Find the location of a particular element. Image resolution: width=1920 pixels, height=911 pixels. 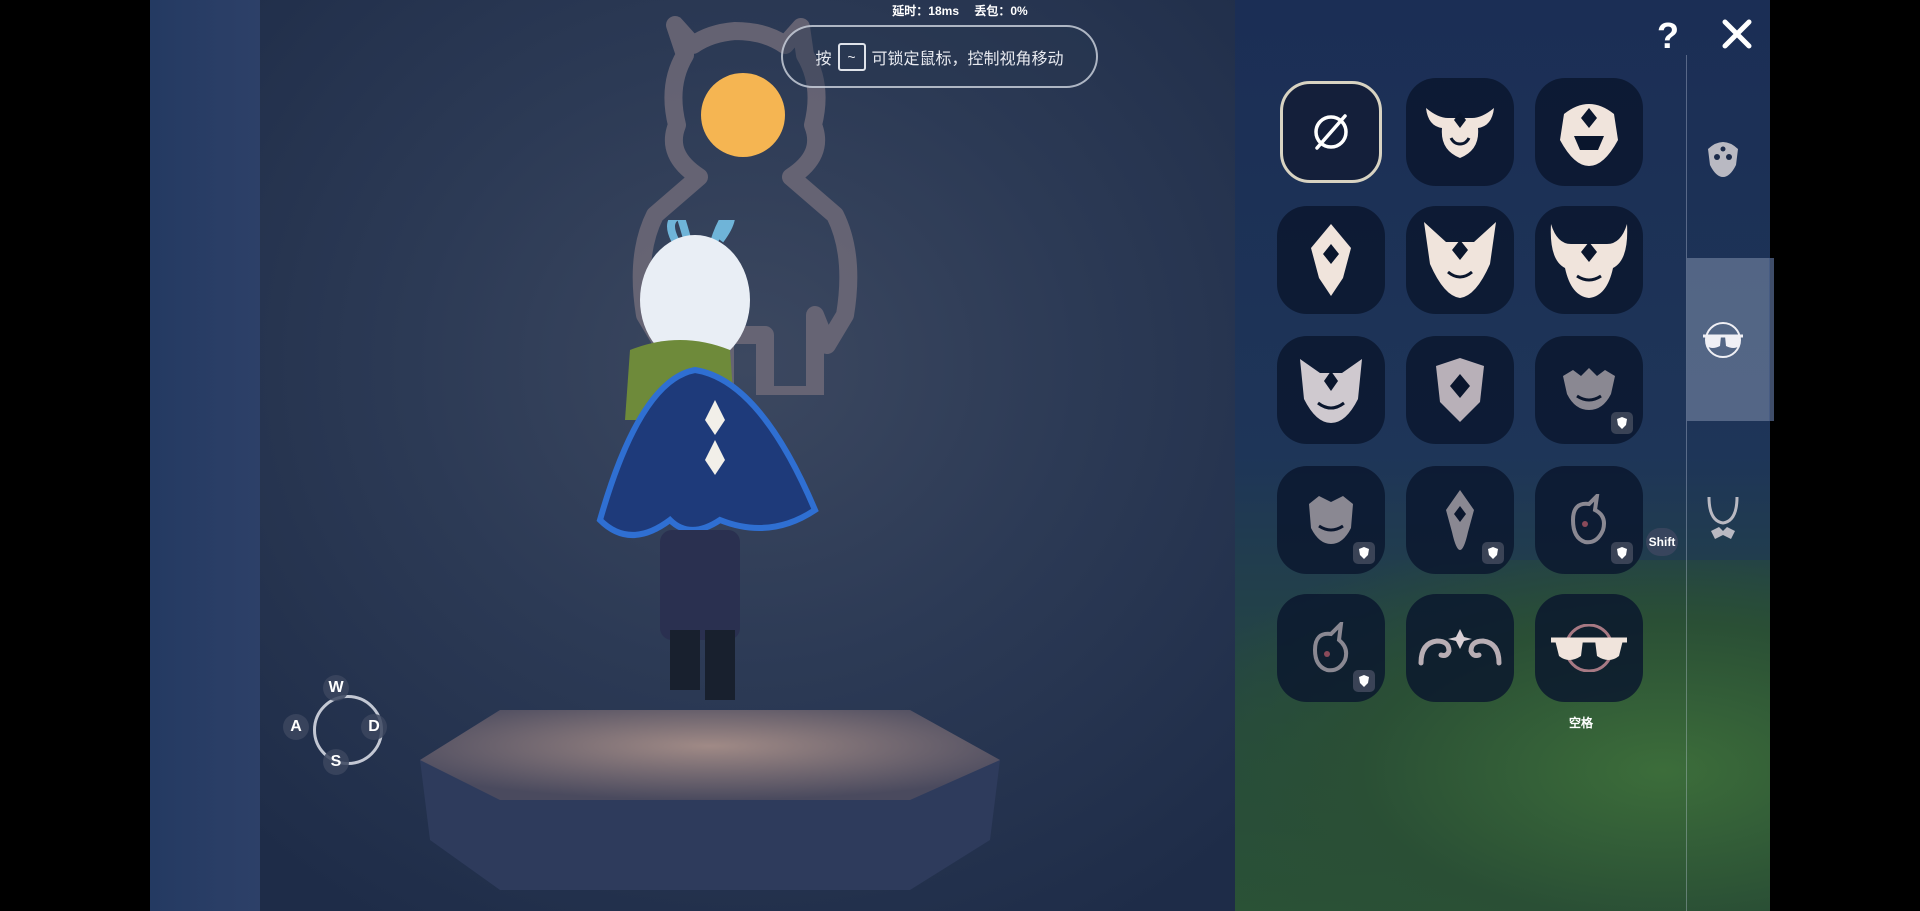

hint-prefix: 按 is located at coordinates (823, 59).